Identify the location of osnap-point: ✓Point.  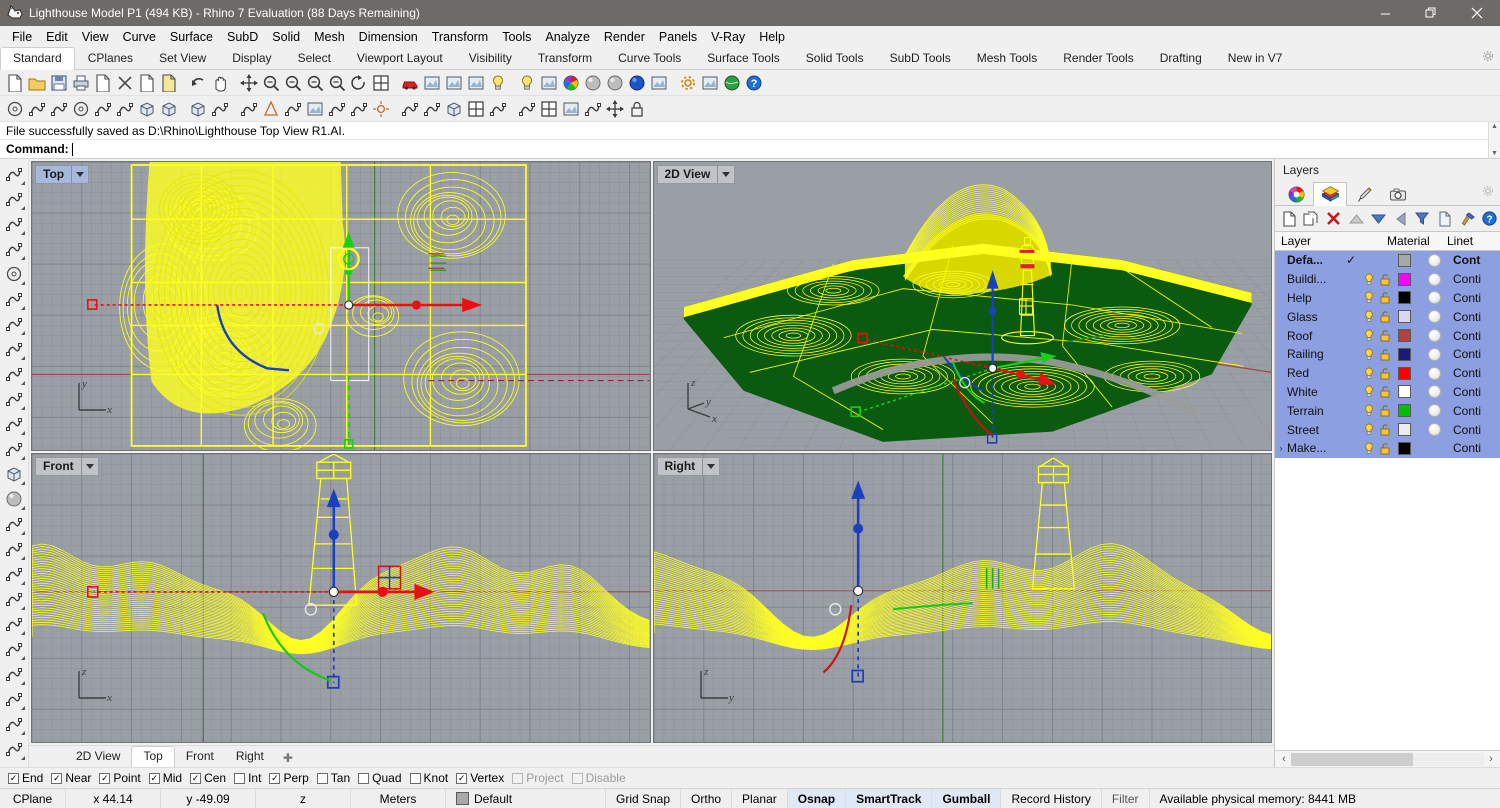
(121, 778).